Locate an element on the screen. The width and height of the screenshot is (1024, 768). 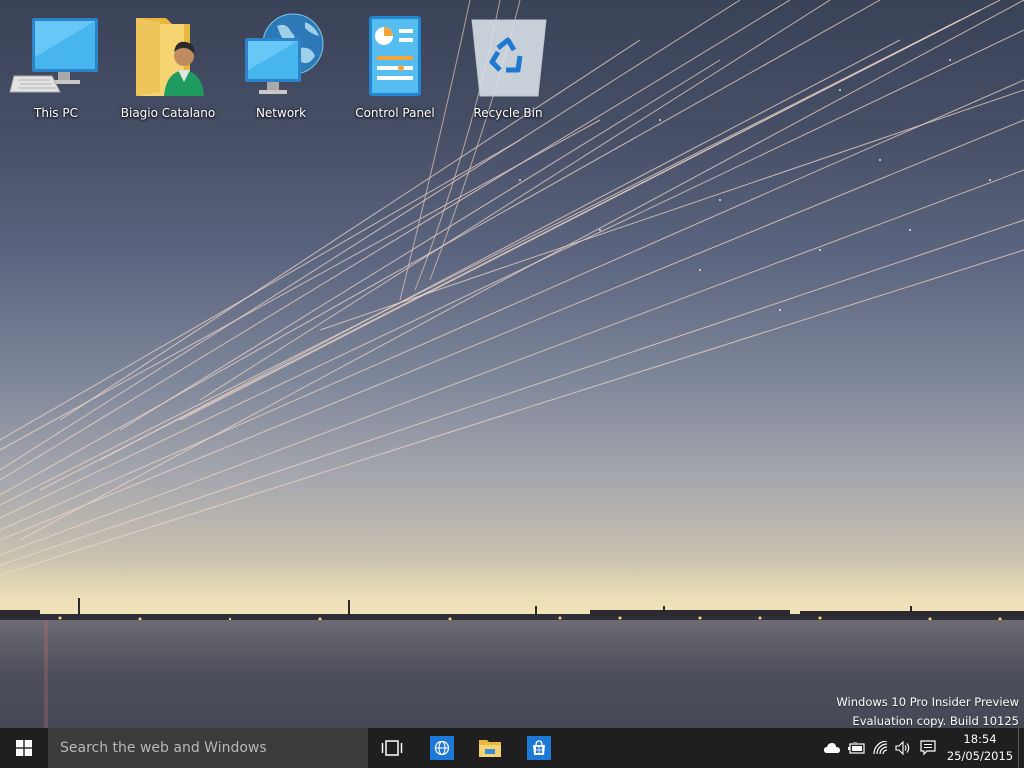
desktop-icon-recycle-bin: Recycle Bin is located at coordinates (508, 67).